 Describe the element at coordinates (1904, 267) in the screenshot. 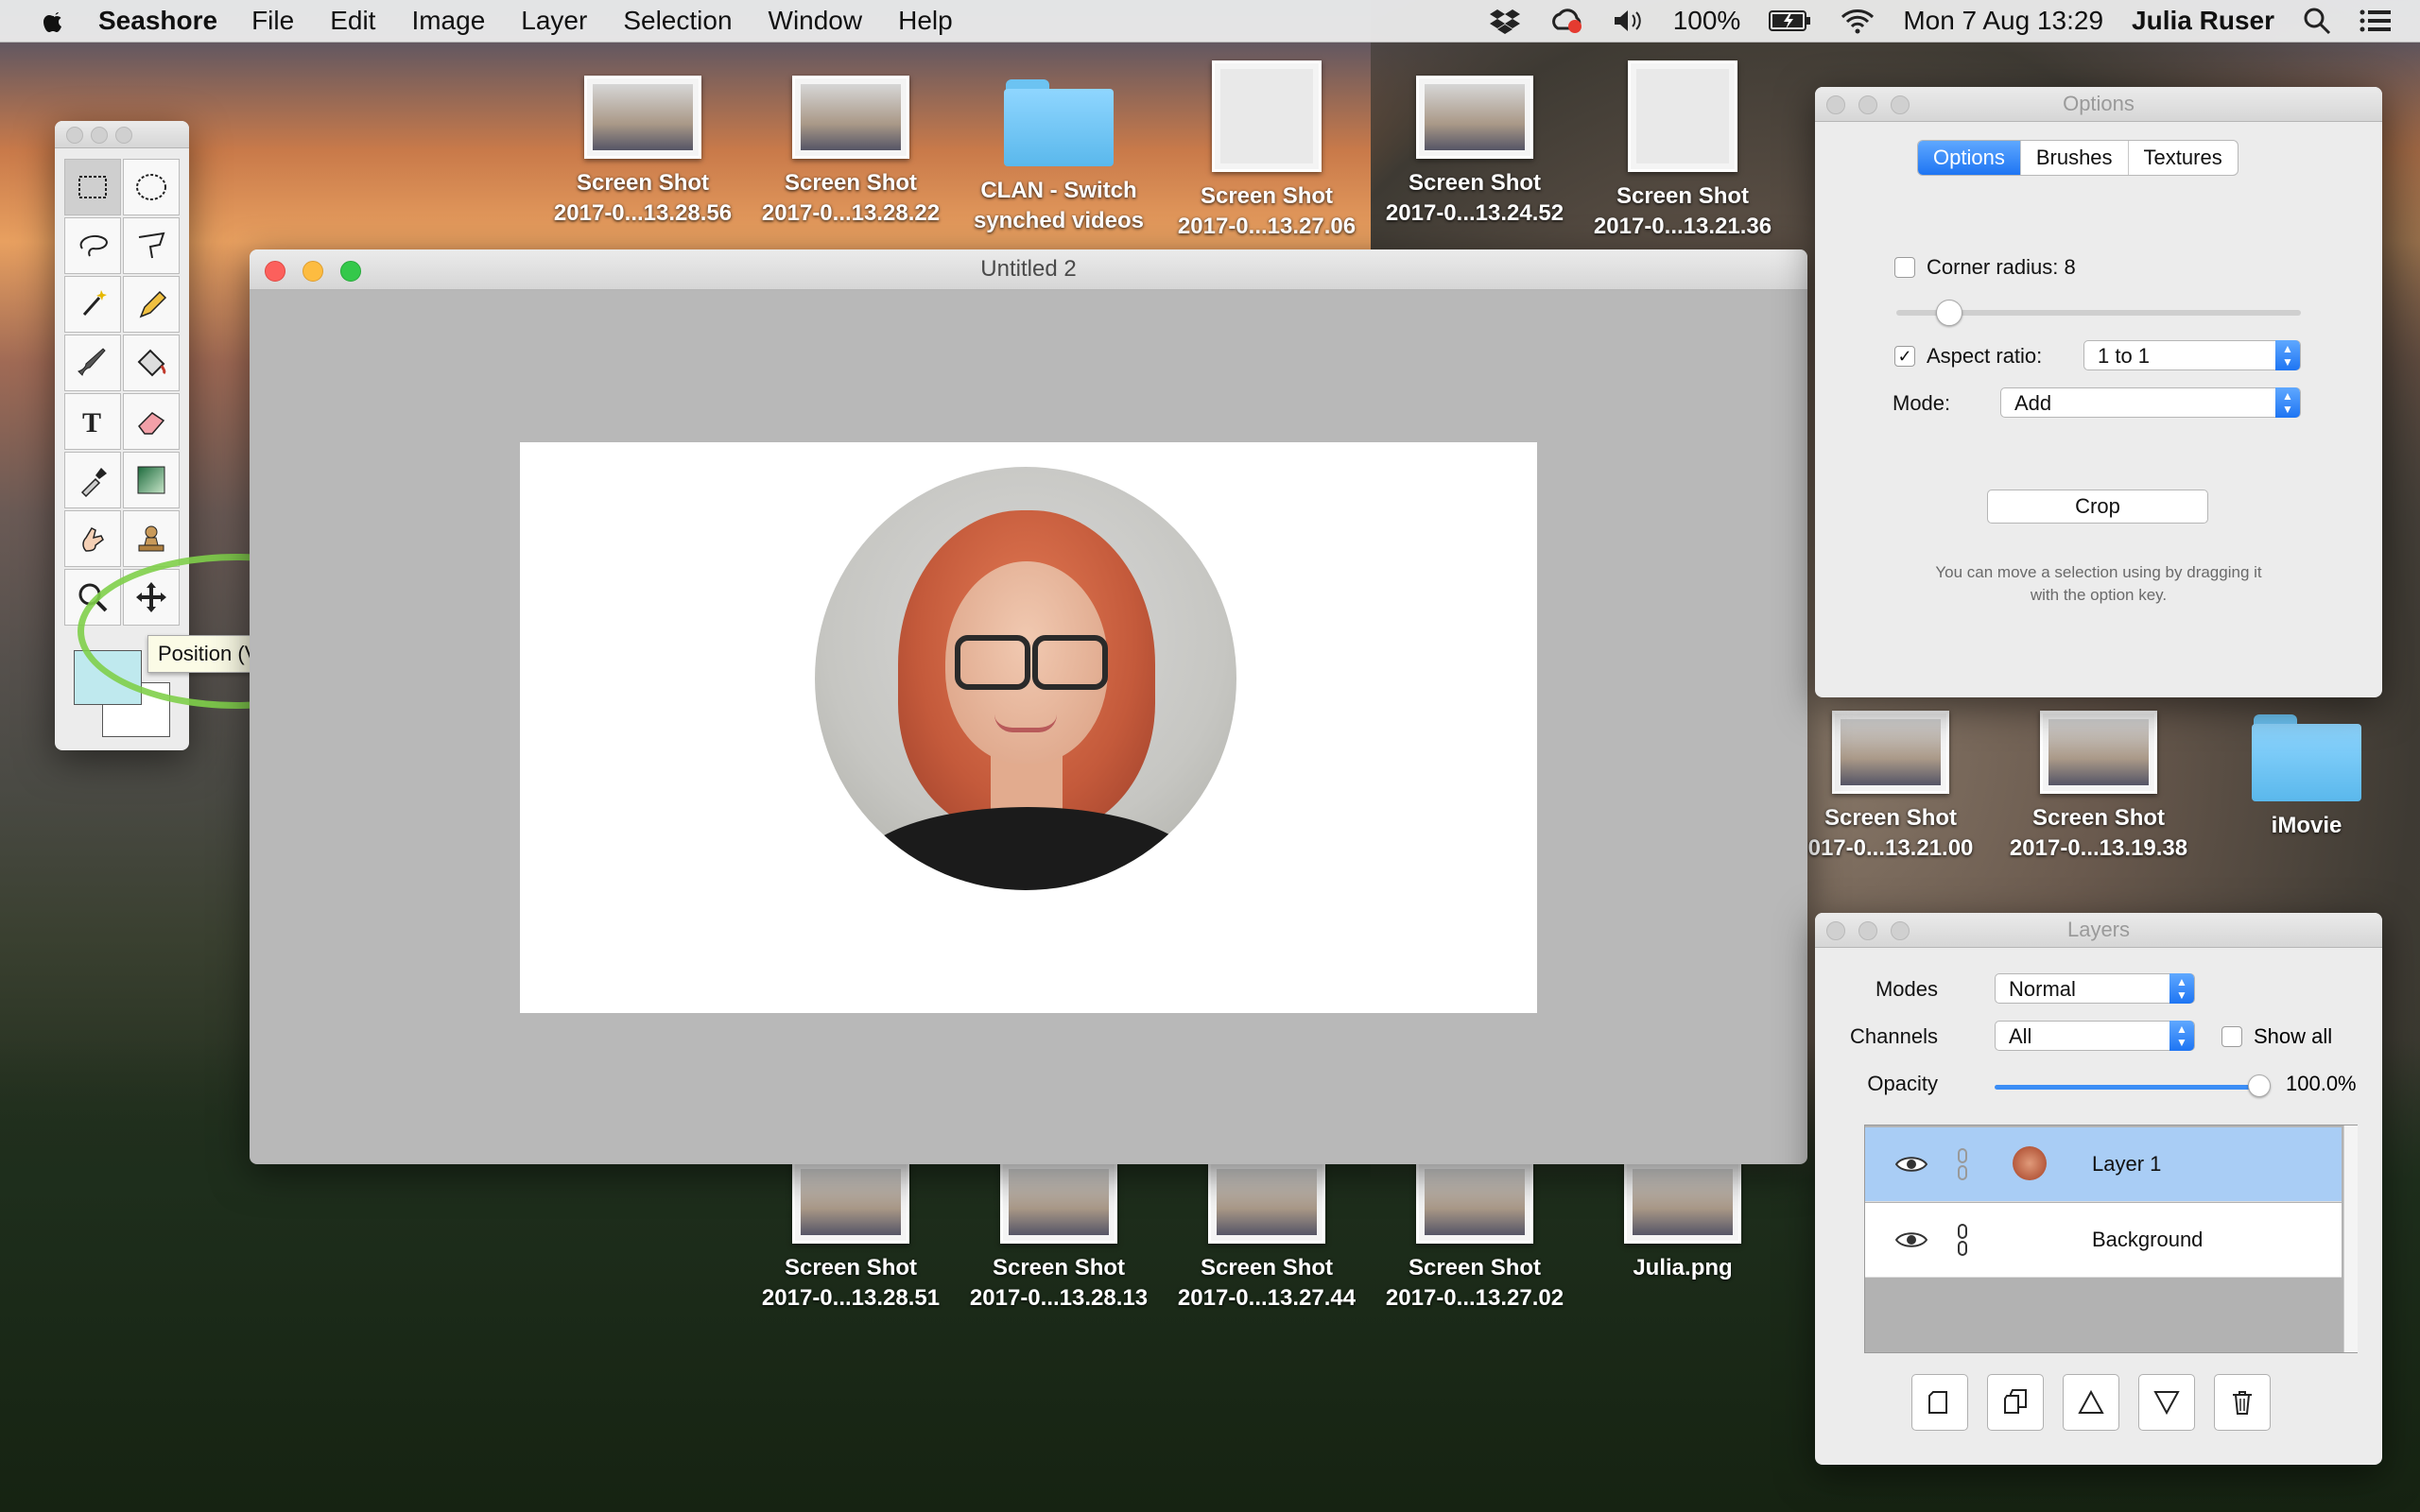

I see `corner-radius-checkbox` at that location.